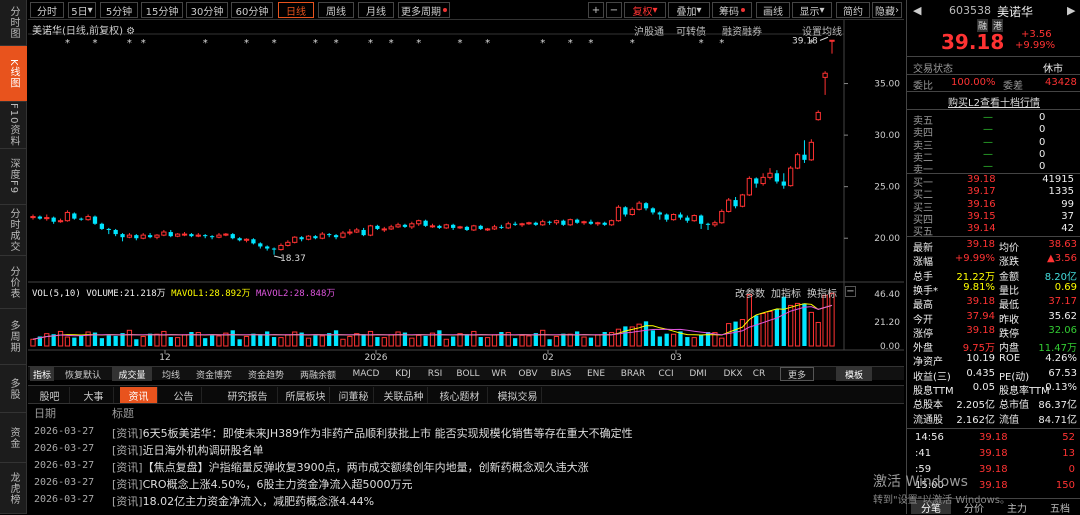 This screenshot has width=1080, height=515. I want to click on period-weekly: 周线, so click(336, 10).